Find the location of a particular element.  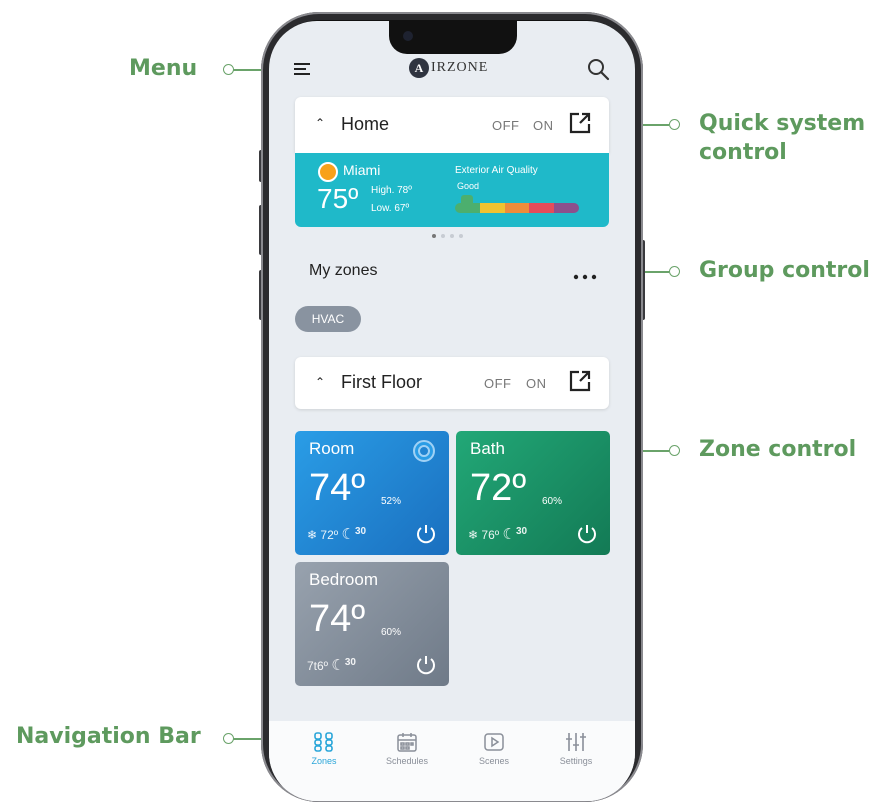

weather-low: Low. 67º is located at coordinates (390, 208).